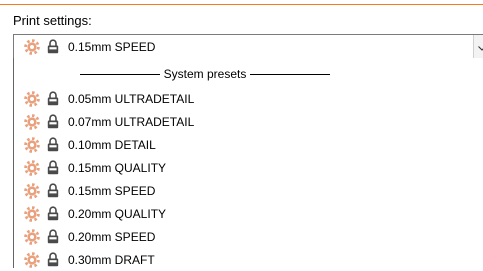 The image size is (483, 271). Describe the element at coordinates (248, 98) in the screenshot. I see `preset-item: 0.05mm ULTRADETAIL` at that location.